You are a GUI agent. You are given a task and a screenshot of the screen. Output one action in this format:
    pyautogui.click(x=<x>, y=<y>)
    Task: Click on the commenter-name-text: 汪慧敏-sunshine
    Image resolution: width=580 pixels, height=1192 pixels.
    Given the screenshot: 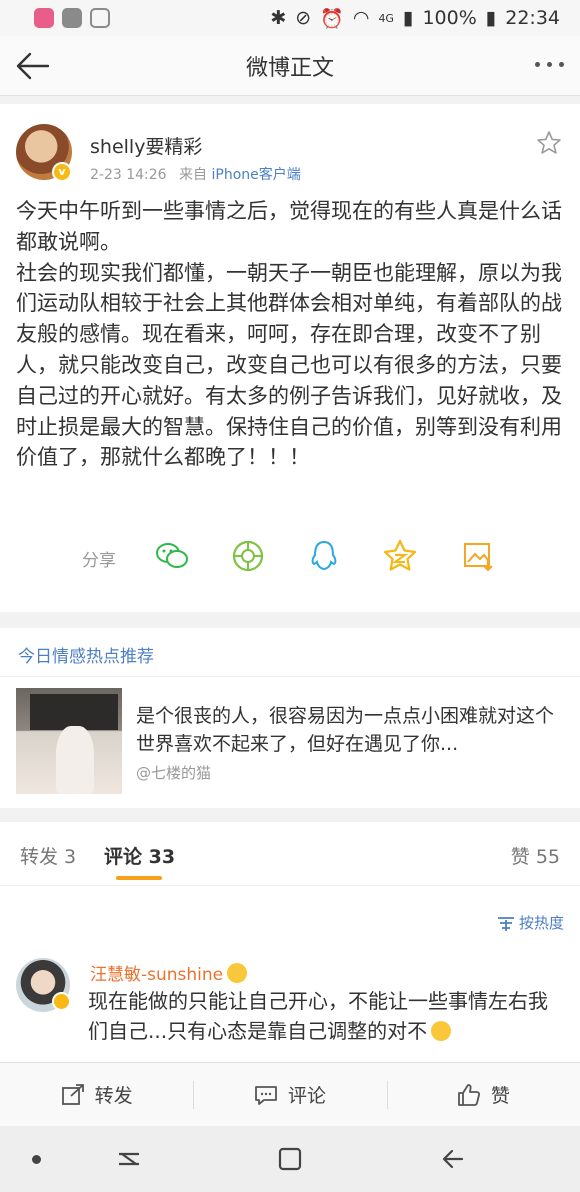 What is the action you would take?
    pyautogui.click(x=156, y=975)
    